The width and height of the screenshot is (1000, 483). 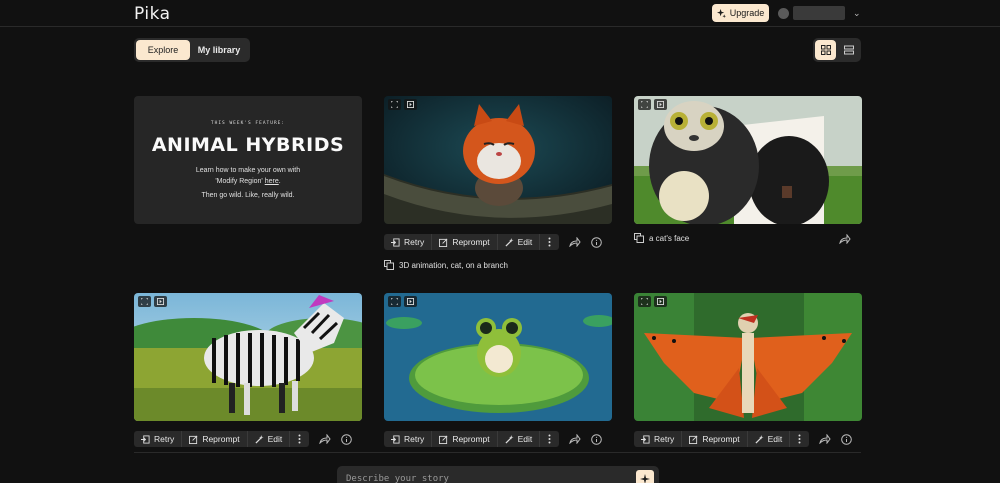 What do you see at coordinates (219, 50) in the screenshot?
I see `tab-my-library: My library` at bounding box center [219, 50].